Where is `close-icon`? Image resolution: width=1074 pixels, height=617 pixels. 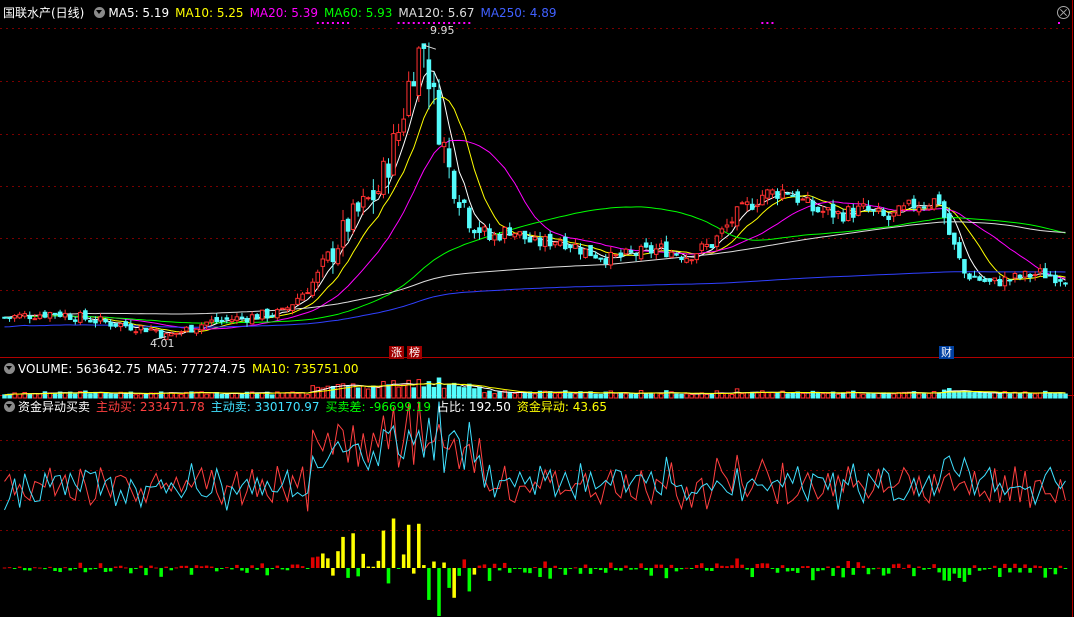 close-icon is located at coordinates (1063, 12).